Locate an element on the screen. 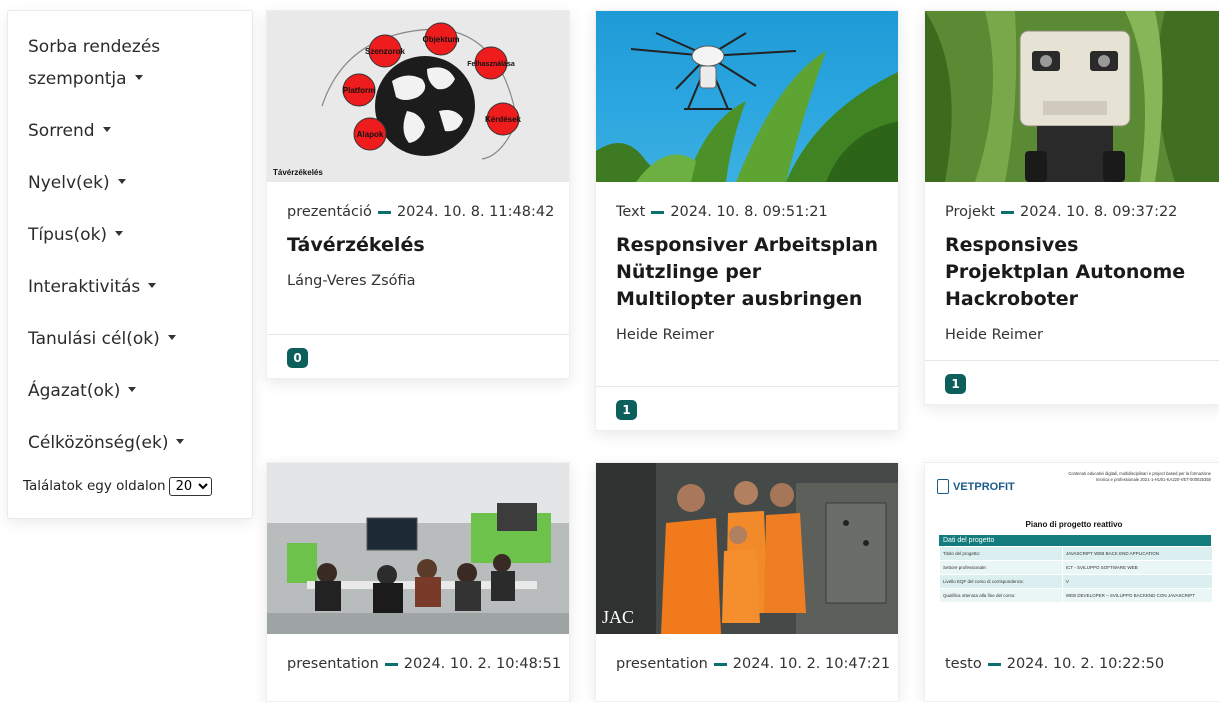 The image size is (1219, 702). per-page-select: 20 is located at coordinates (190, 486).